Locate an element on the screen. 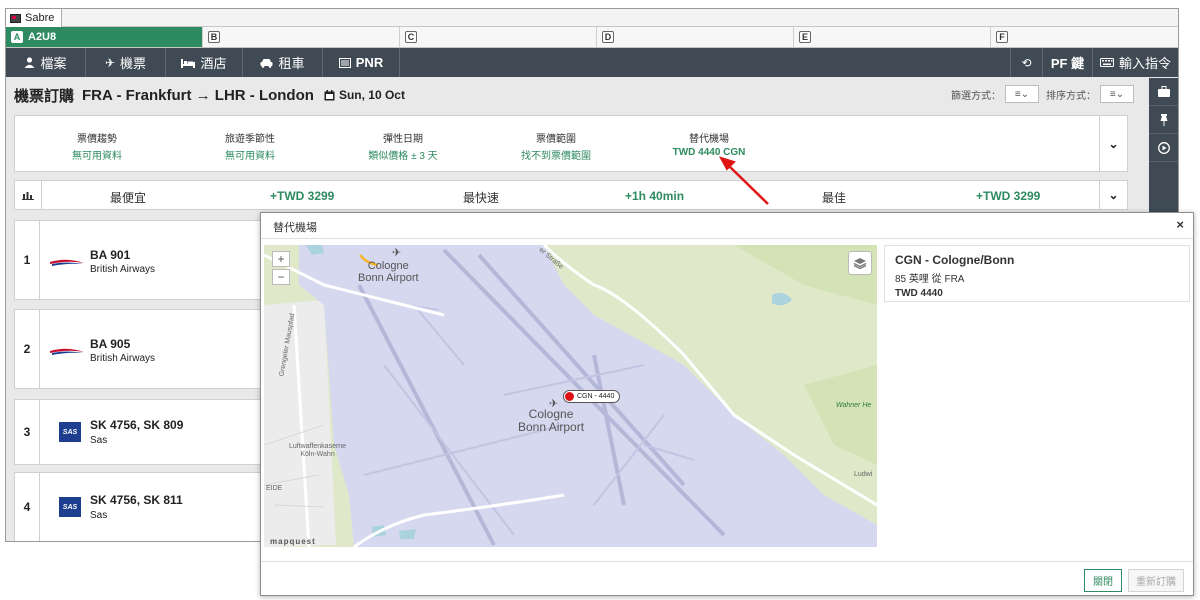 Image resolution: width=1200 pixels, height=600 pixels. flight-row: 4 SAS SK 4756, SK 811 Sas is located at coordinates (144, 506).